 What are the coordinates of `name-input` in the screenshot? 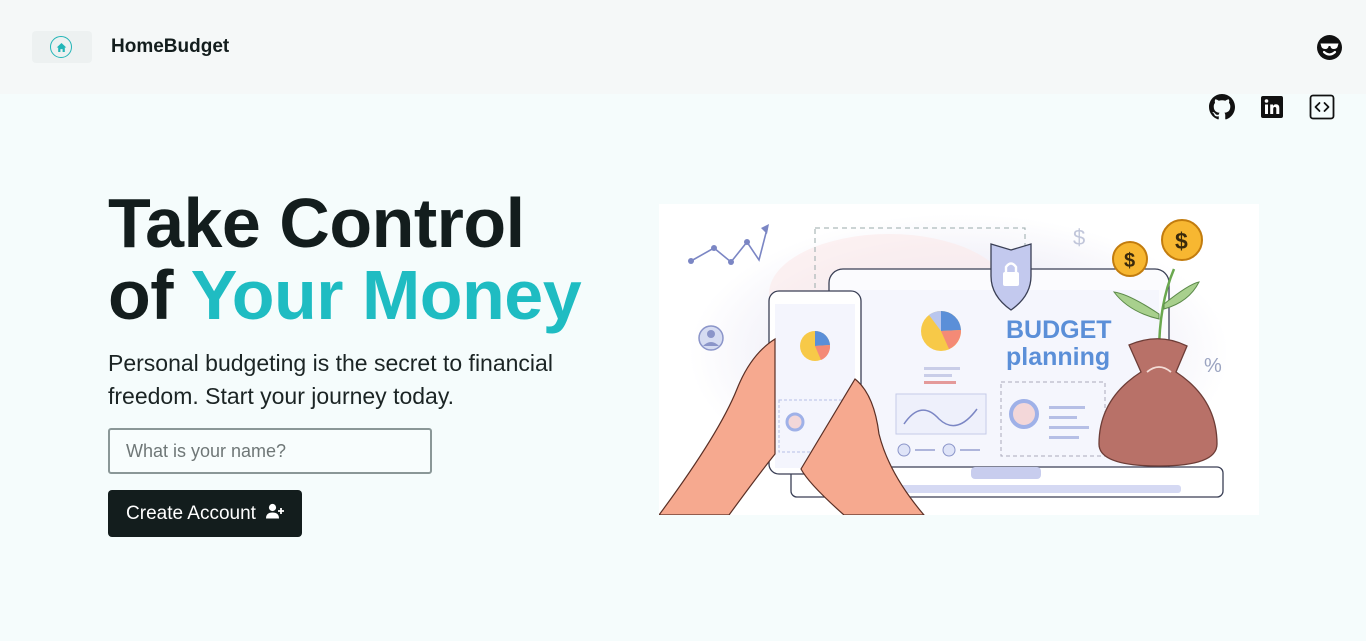 It's located at (270, 451).